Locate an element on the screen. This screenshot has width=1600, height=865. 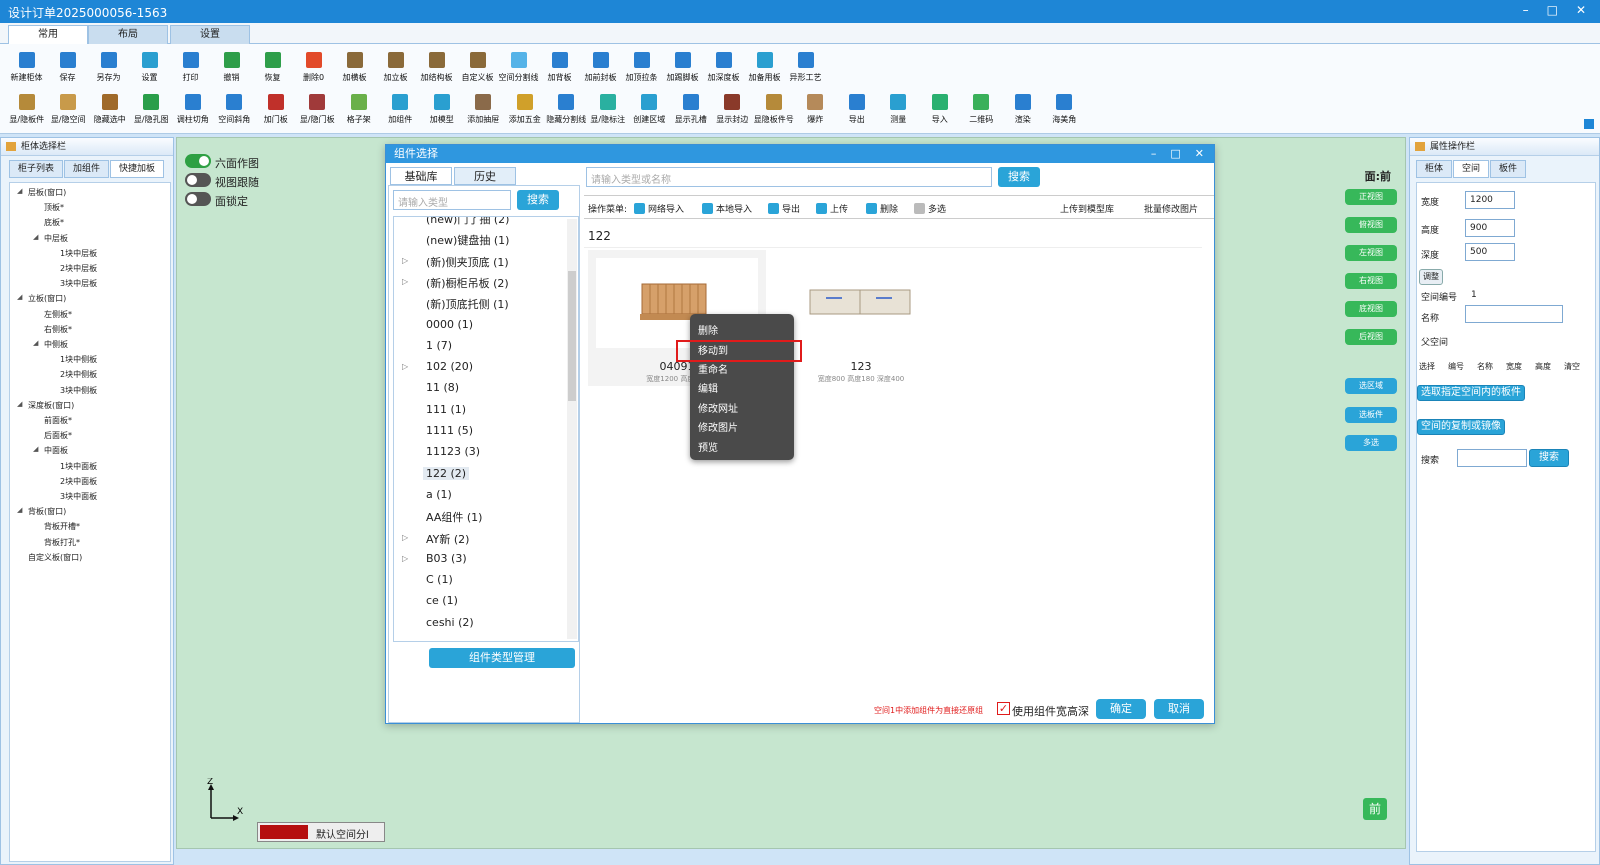
category-item: ceshi (2) is located at coordinates (450, 622).